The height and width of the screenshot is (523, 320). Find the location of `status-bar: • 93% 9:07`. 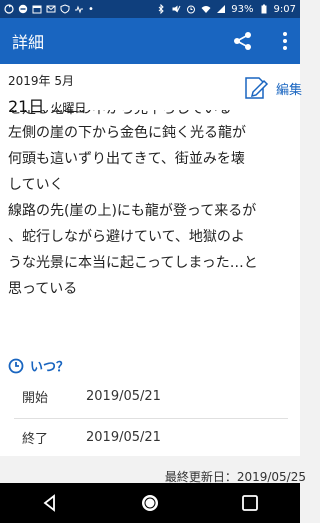

status-bar: • 93% 9:07 is located at coordinates (150, 9).